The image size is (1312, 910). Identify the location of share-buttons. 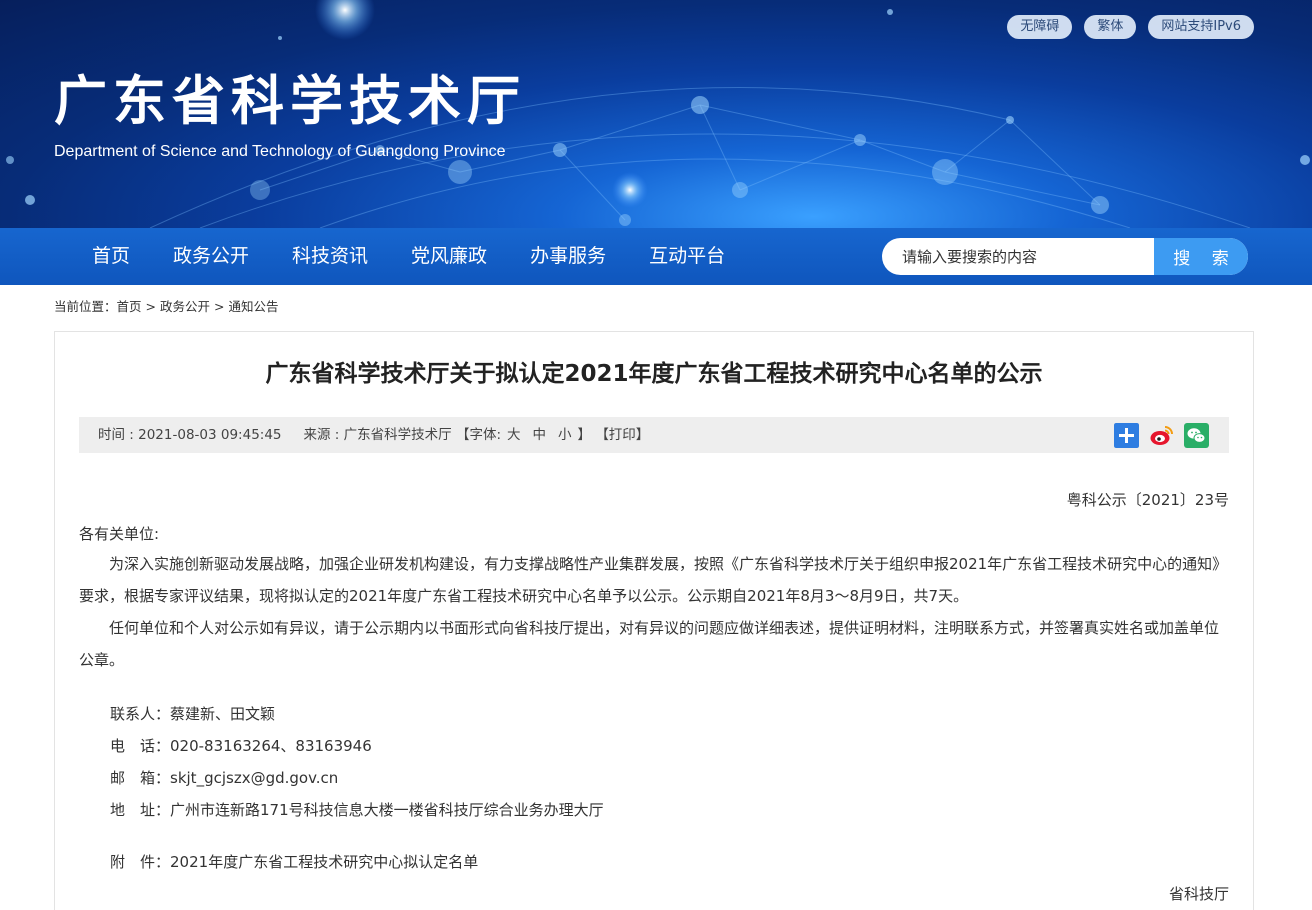
(1161, 435).